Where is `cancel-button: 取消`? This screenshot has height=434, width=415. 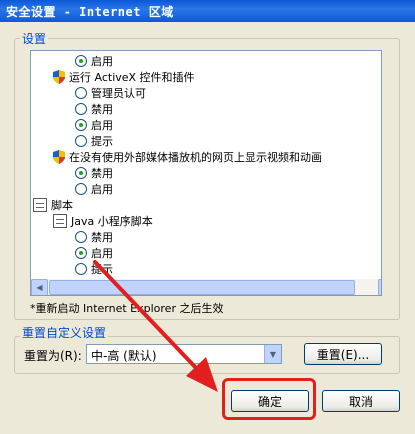
cancel-button: 取消 is located at coordinates (361, 401).